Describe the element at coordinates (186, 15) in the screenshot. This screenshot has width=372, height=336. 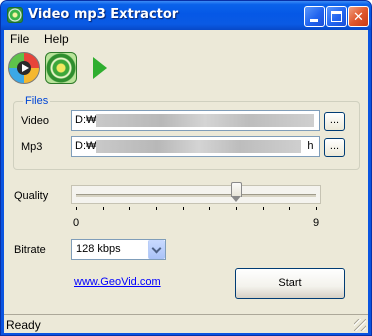
I see `title-bar: Video mp3 Extractor ✕` at that location.